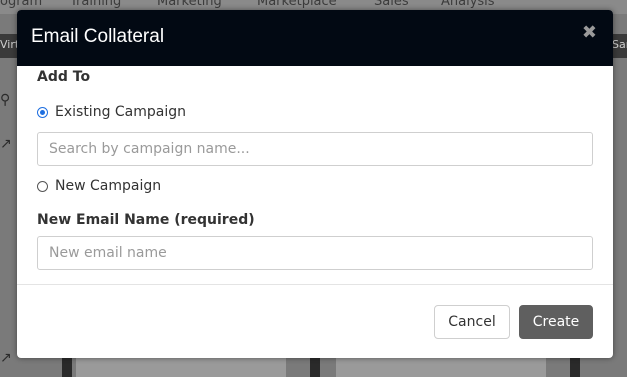  I want to click on nav-item-marketing: Marketing, so click(189, 4).